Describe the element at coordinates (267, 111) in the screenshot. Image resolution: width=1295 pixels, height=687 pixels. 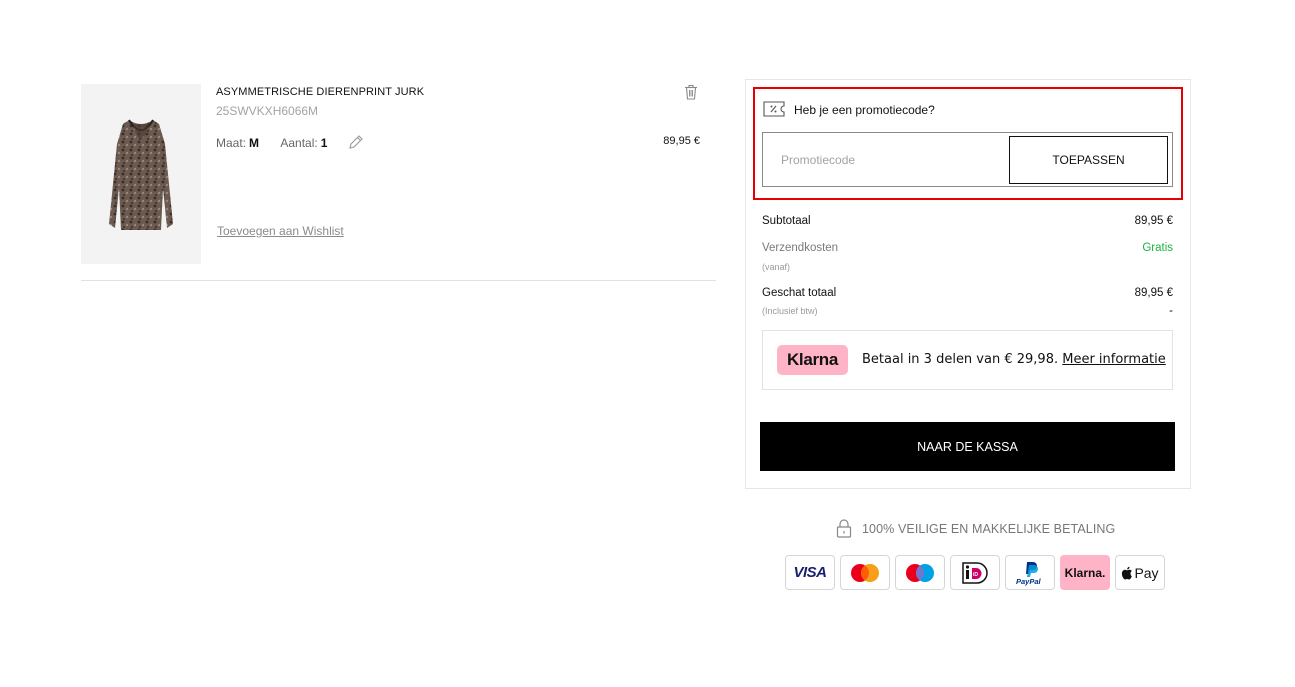
I see `product-sku: 25SWVKXH6066M` at that location.